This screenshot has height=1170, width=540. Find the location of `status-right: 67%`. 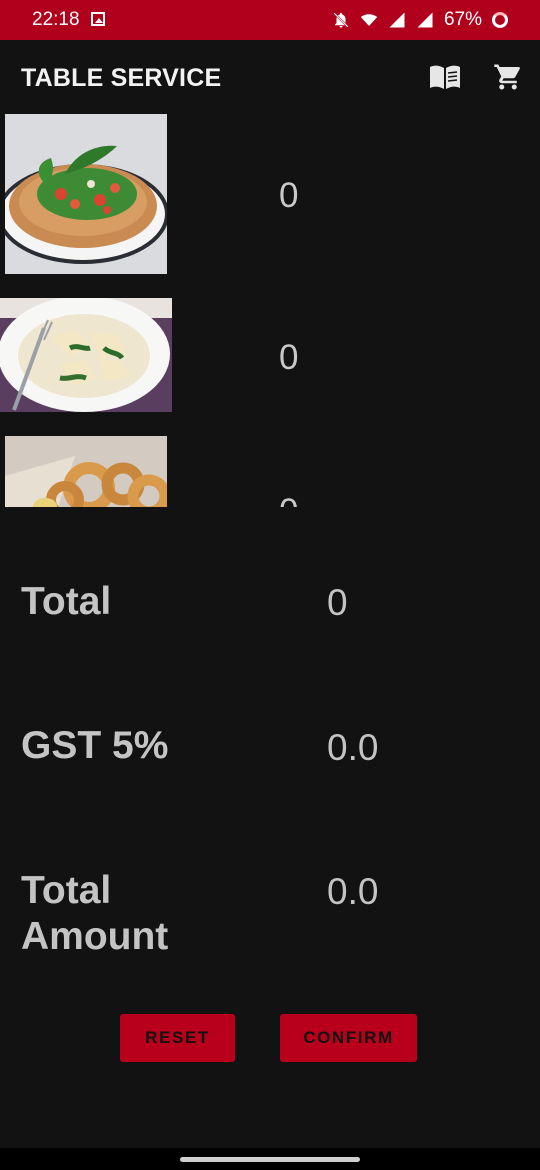

status-right: 67% is located at coordinates (420, 20).